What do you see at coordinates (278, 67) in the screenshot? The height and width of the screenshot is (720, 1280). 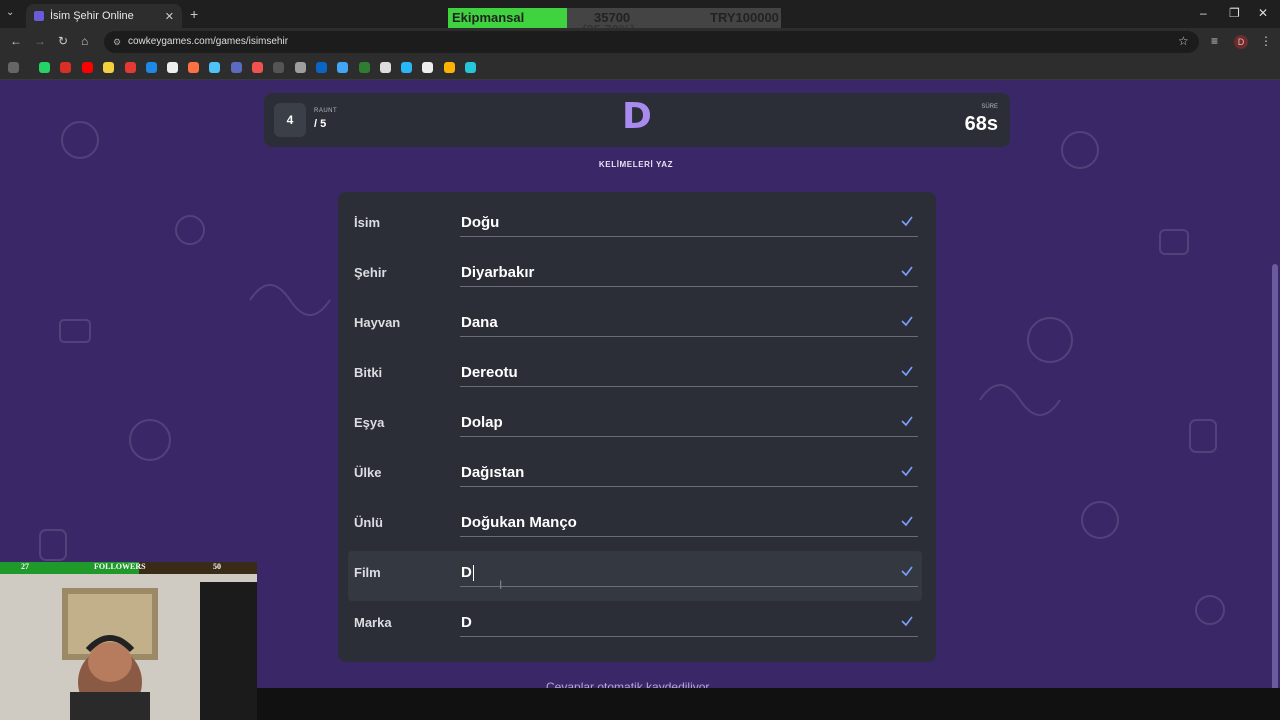 I see `bookmark-w-icon` at bounding box center [278, 67].